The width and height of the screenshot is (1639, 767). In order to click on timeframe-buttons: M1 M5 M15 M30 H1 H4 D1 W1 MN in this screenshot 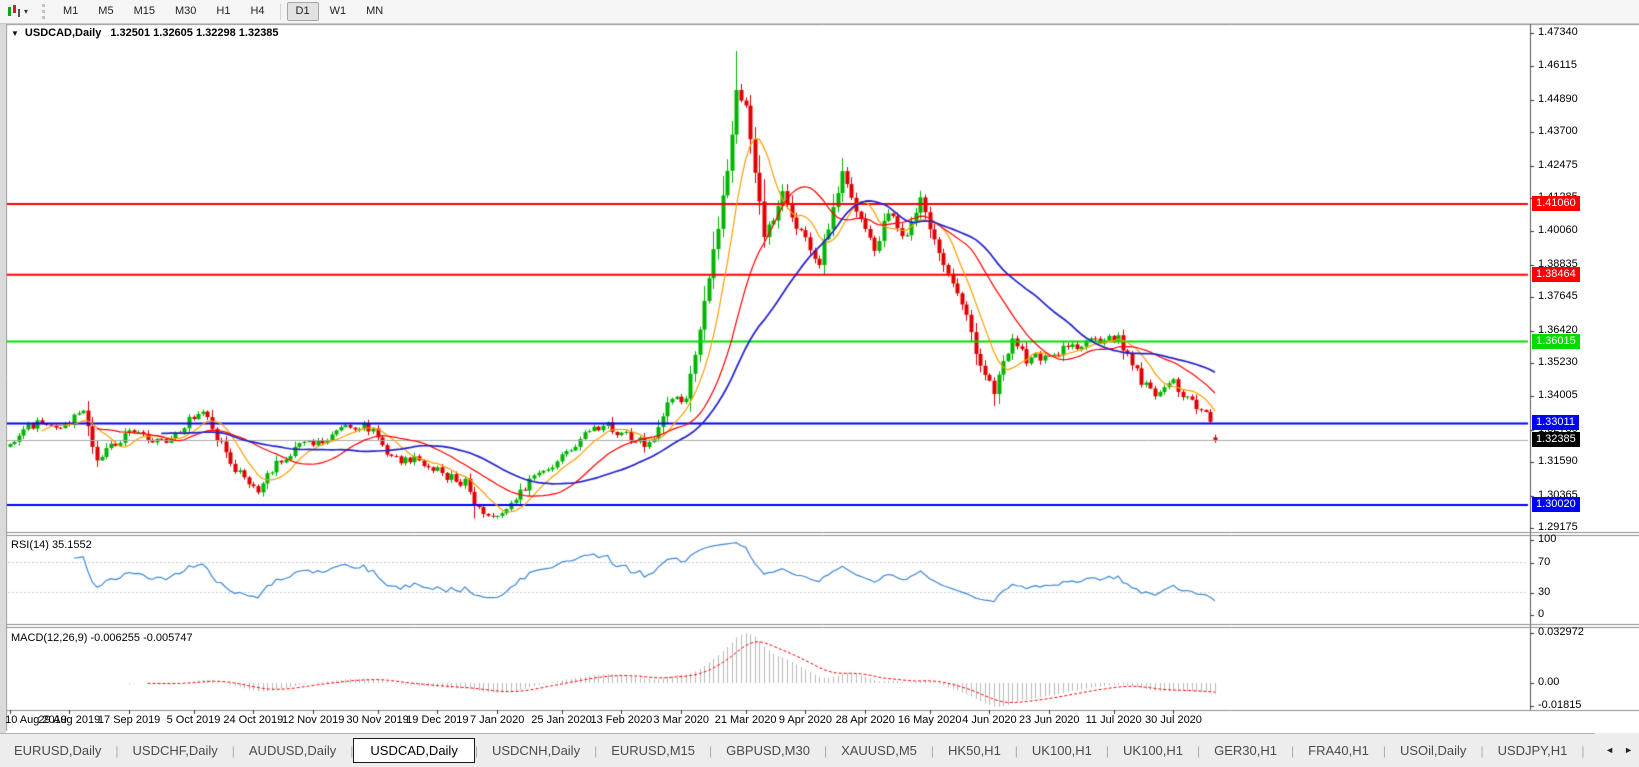, I will do `click(223, 11)`.